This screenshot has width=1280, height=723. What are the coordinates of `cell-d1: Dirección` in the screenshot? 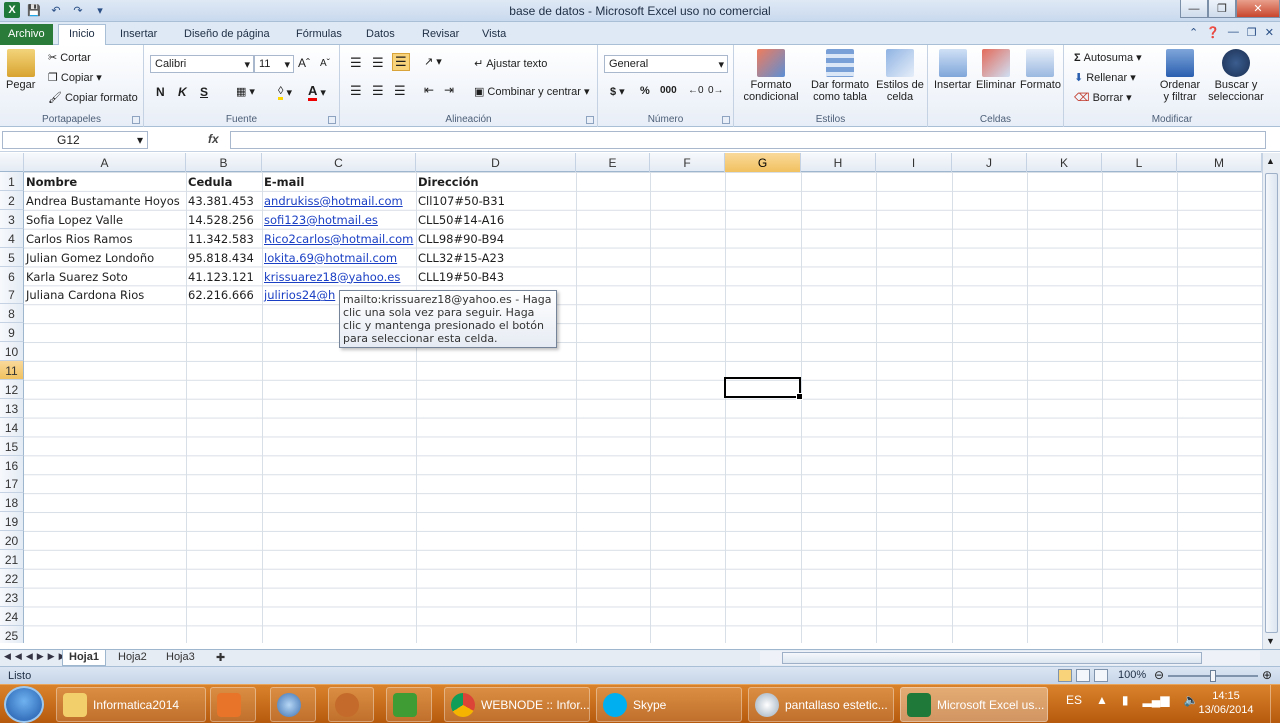 It's located at (448, 181).